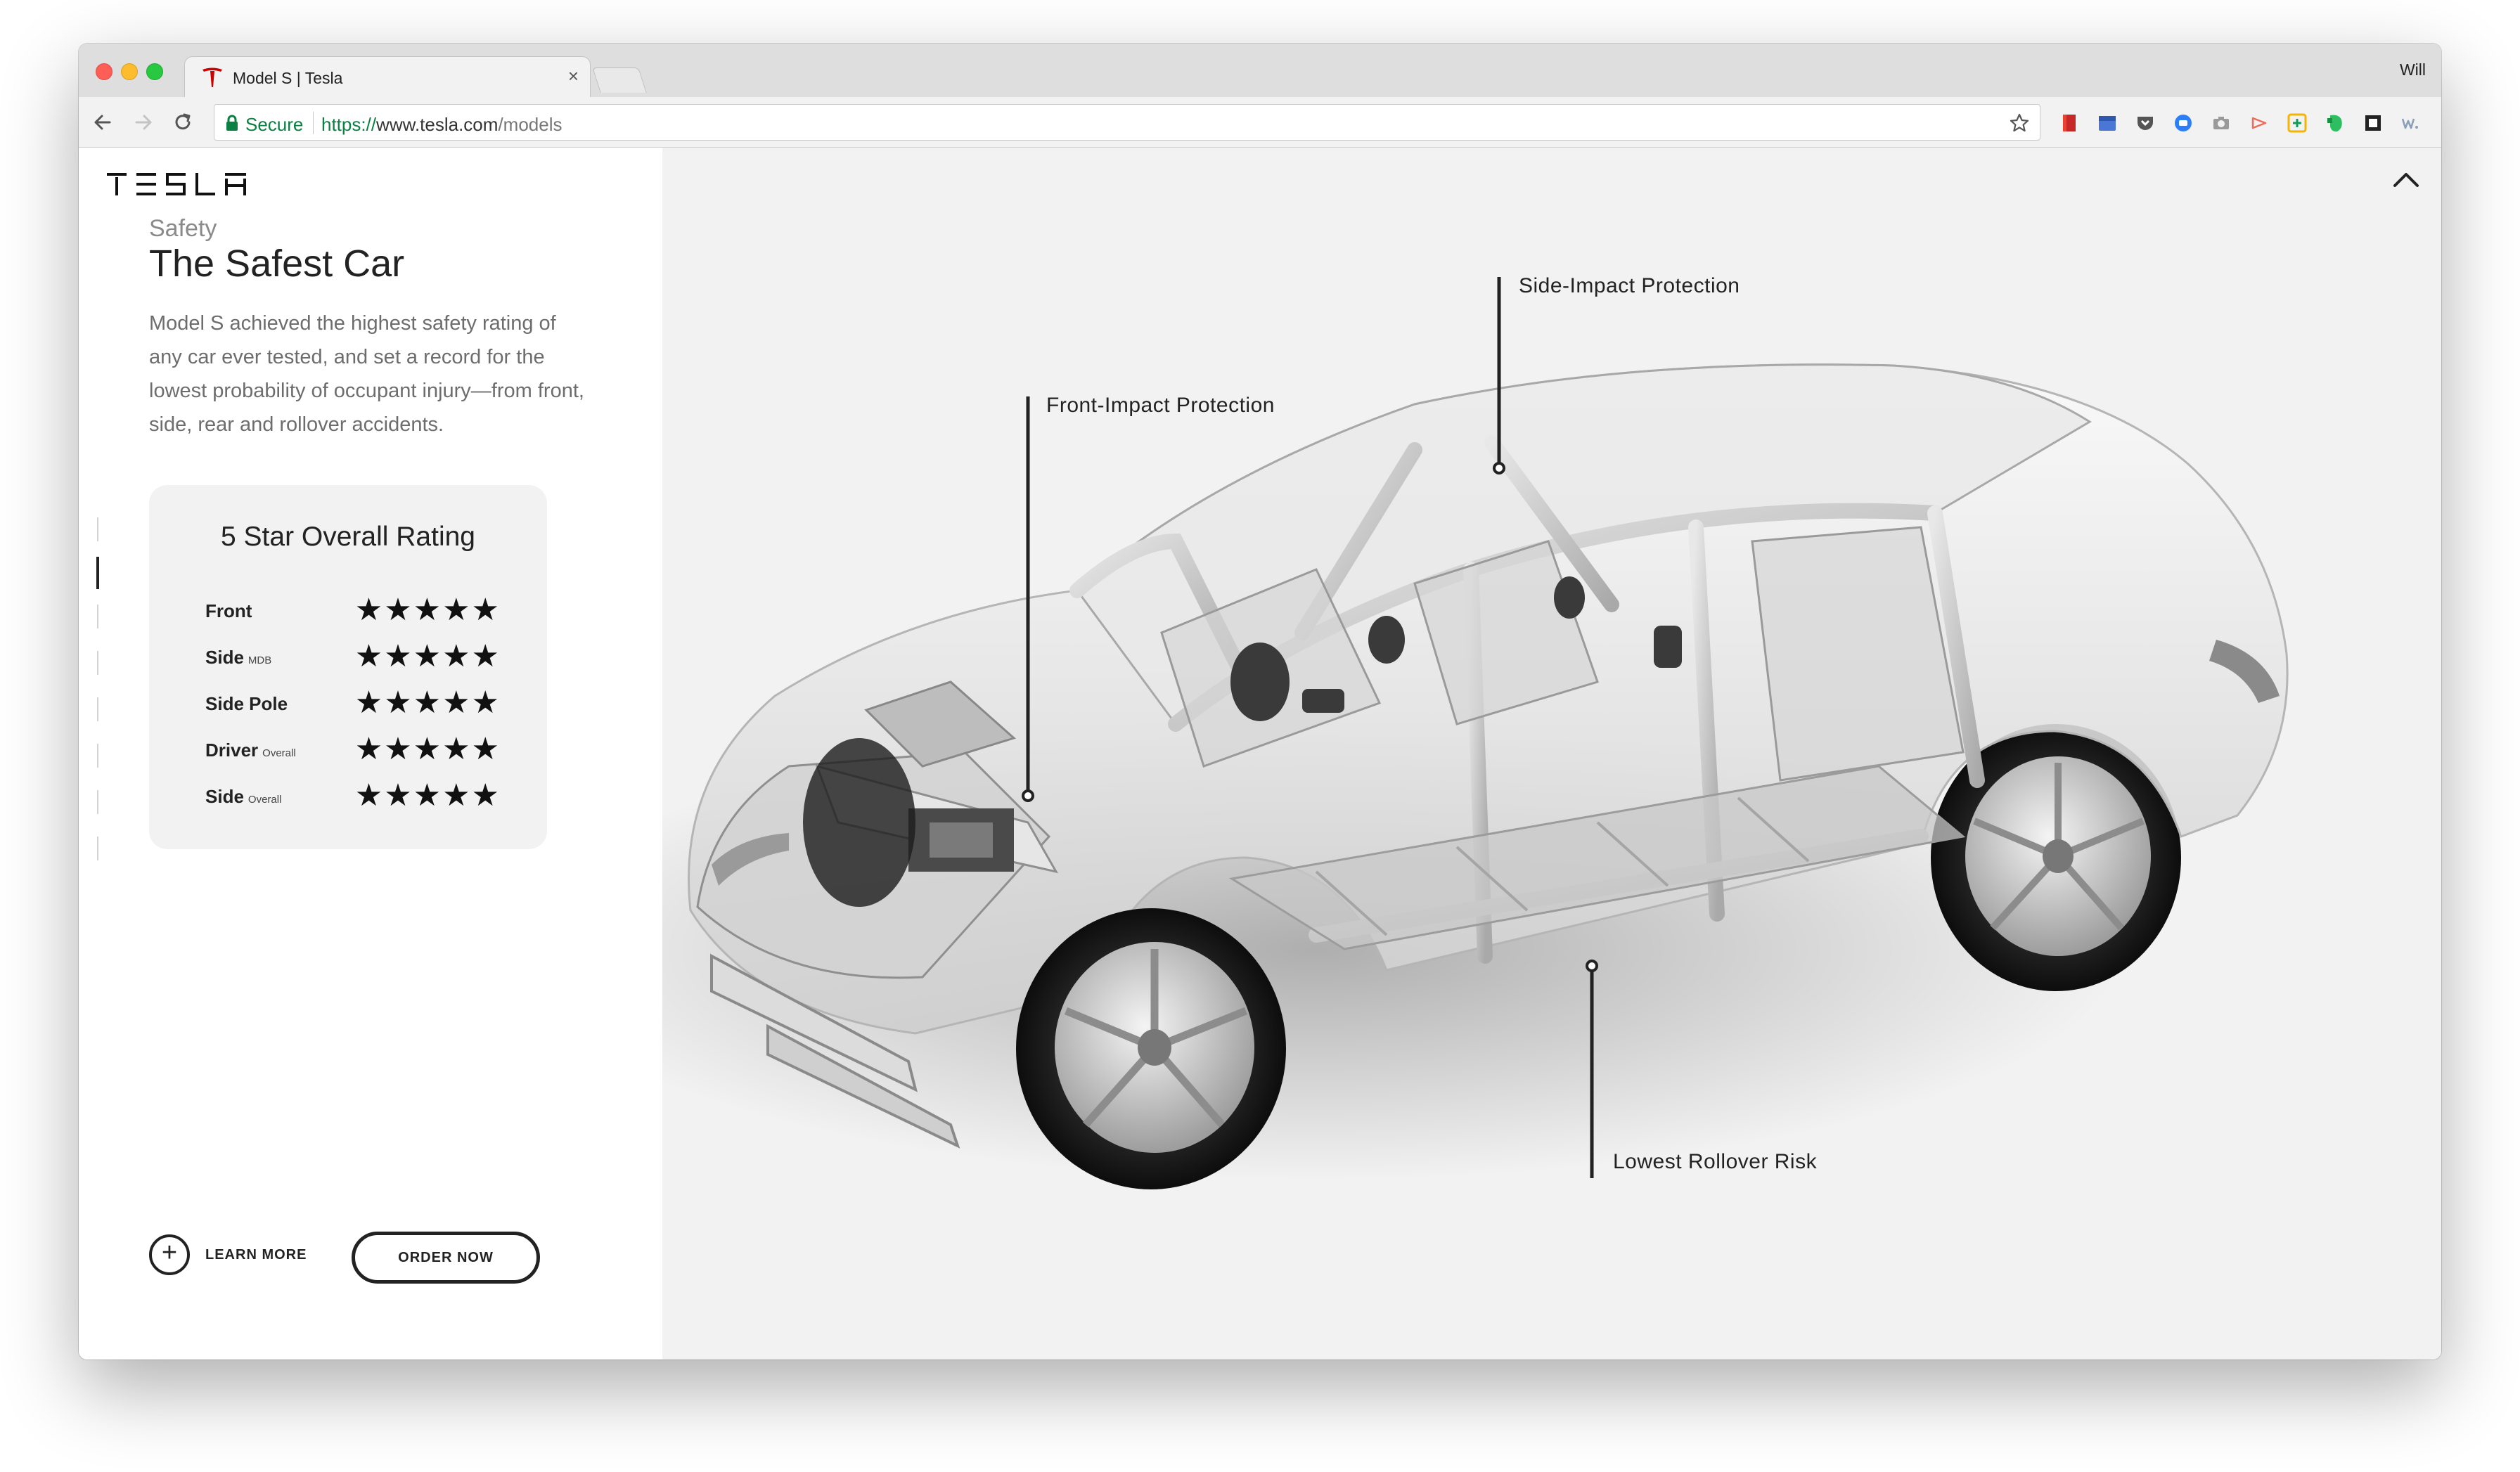  What do you see at coordinates (2069, 123) in the screenshot?
I see `bookmark-extension-icon` at bounding box center [2069, 123].